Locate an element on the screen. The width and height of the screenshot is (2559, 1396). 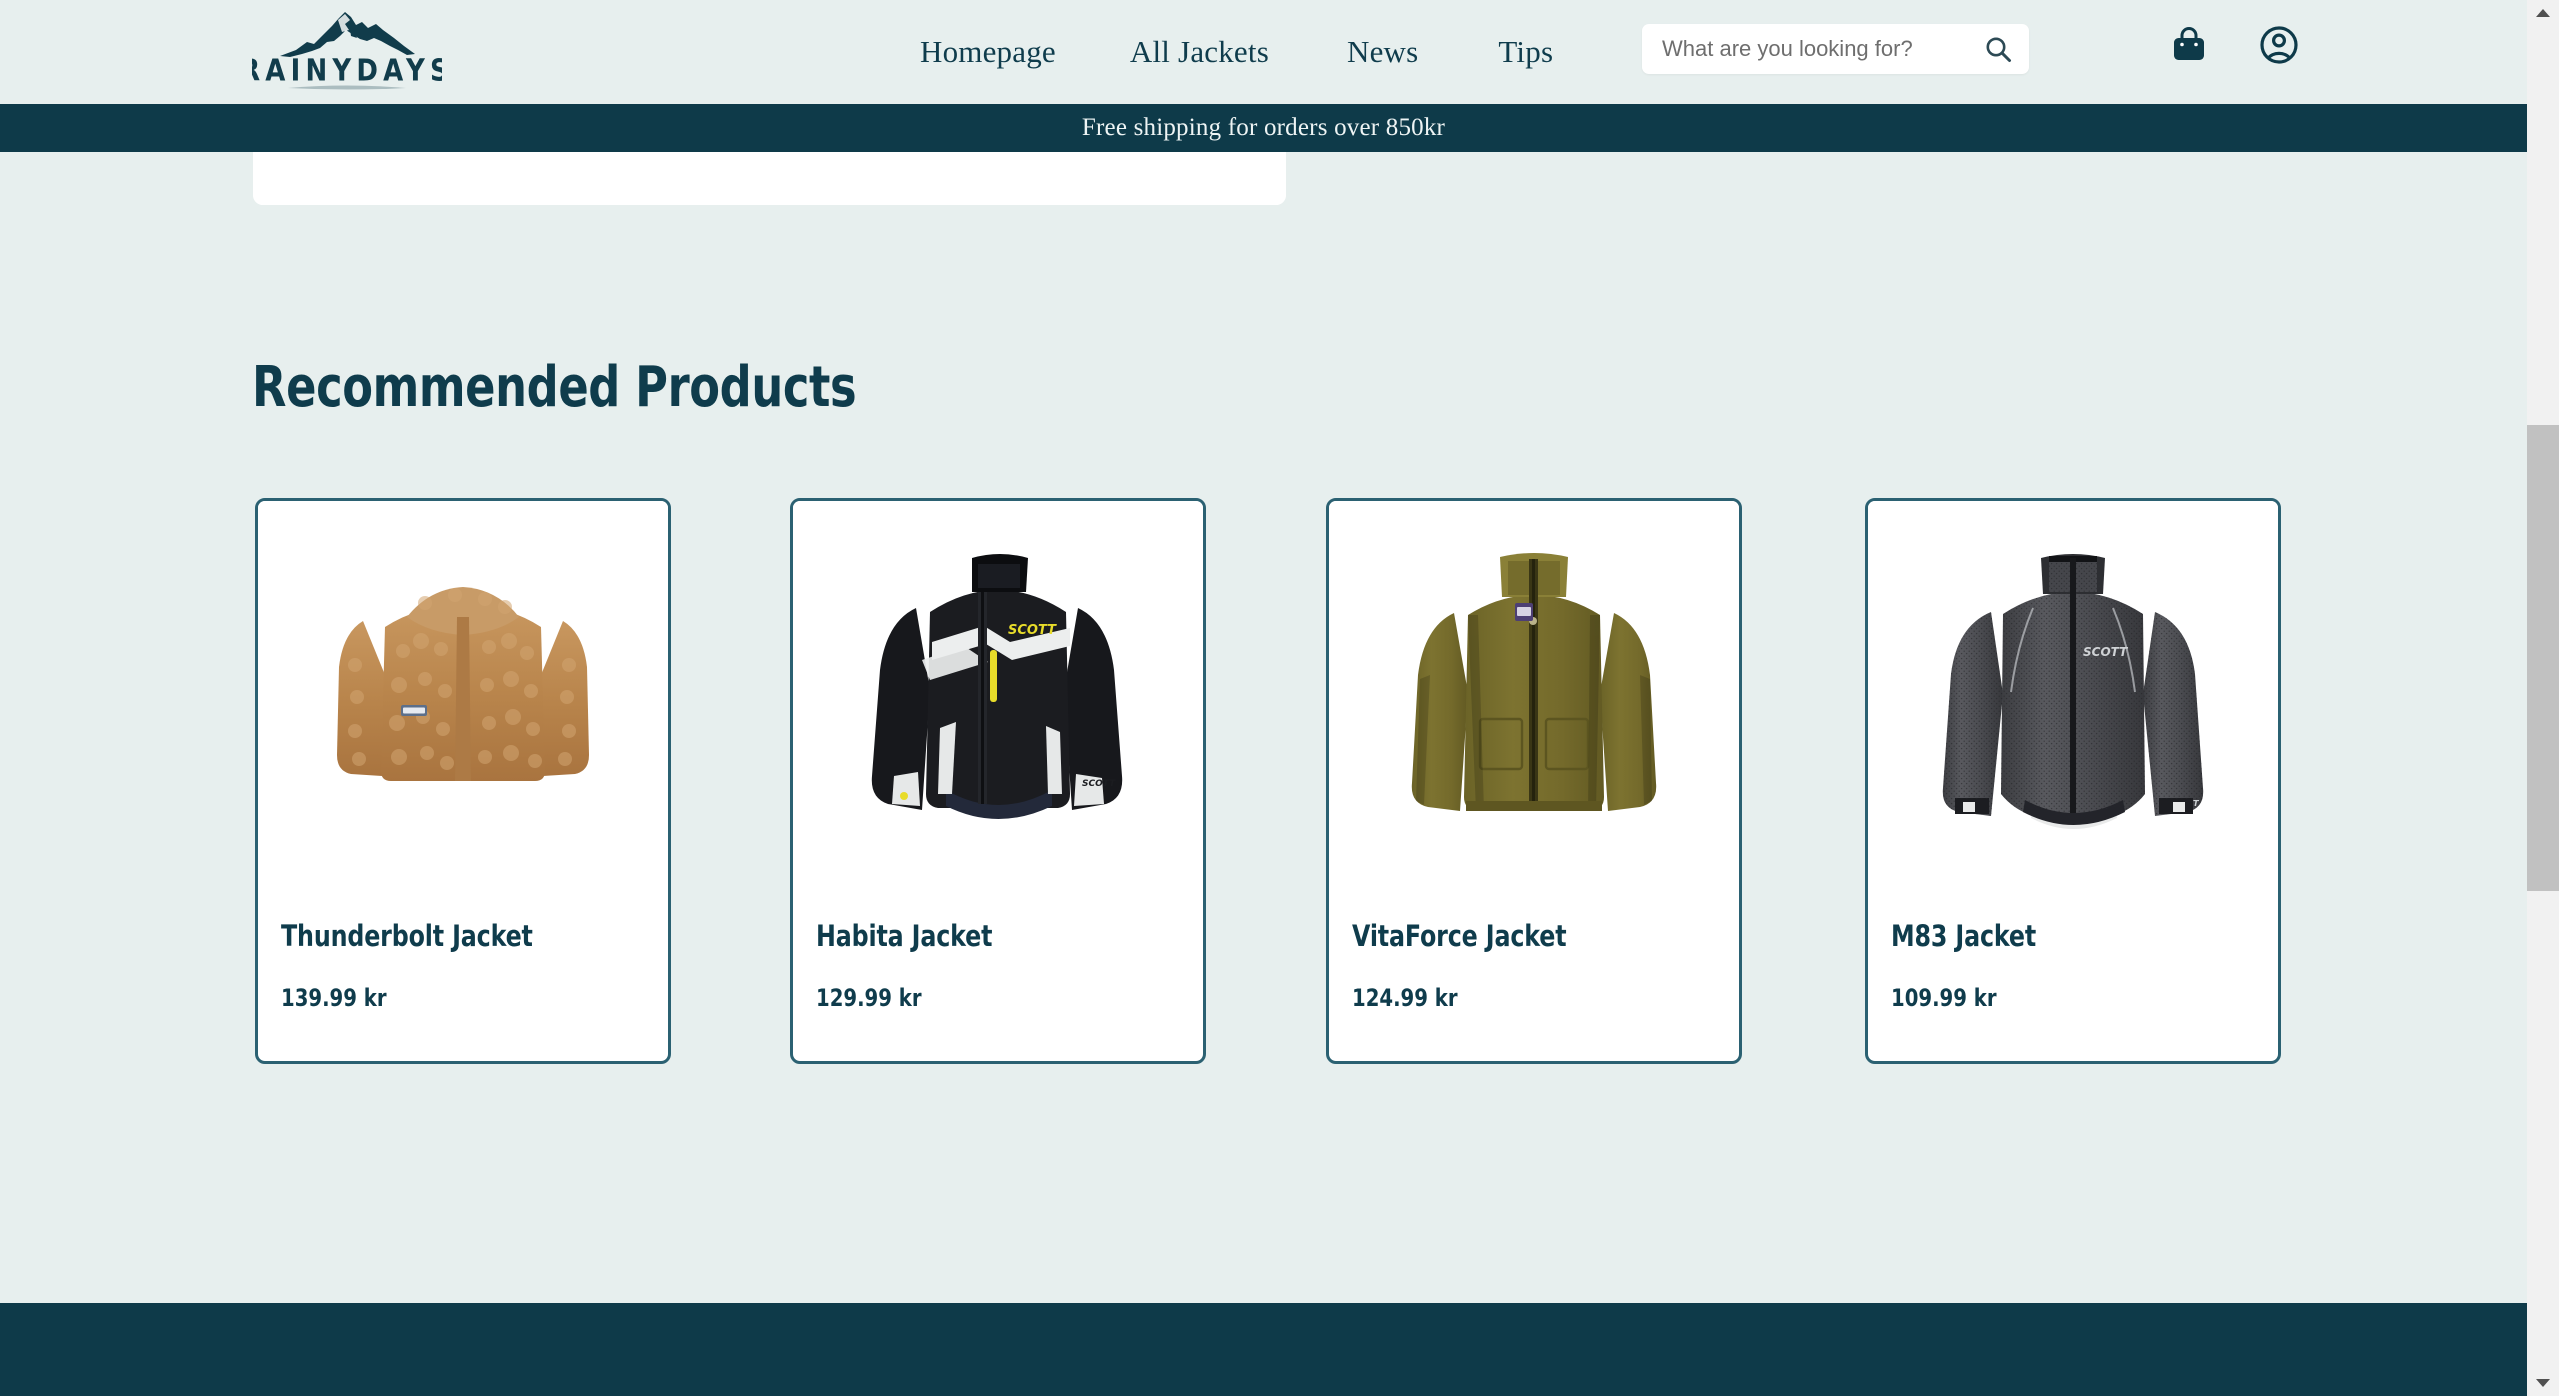
mountain-logo-icon: RAINYDAYS is located at coordinates (347, 51).